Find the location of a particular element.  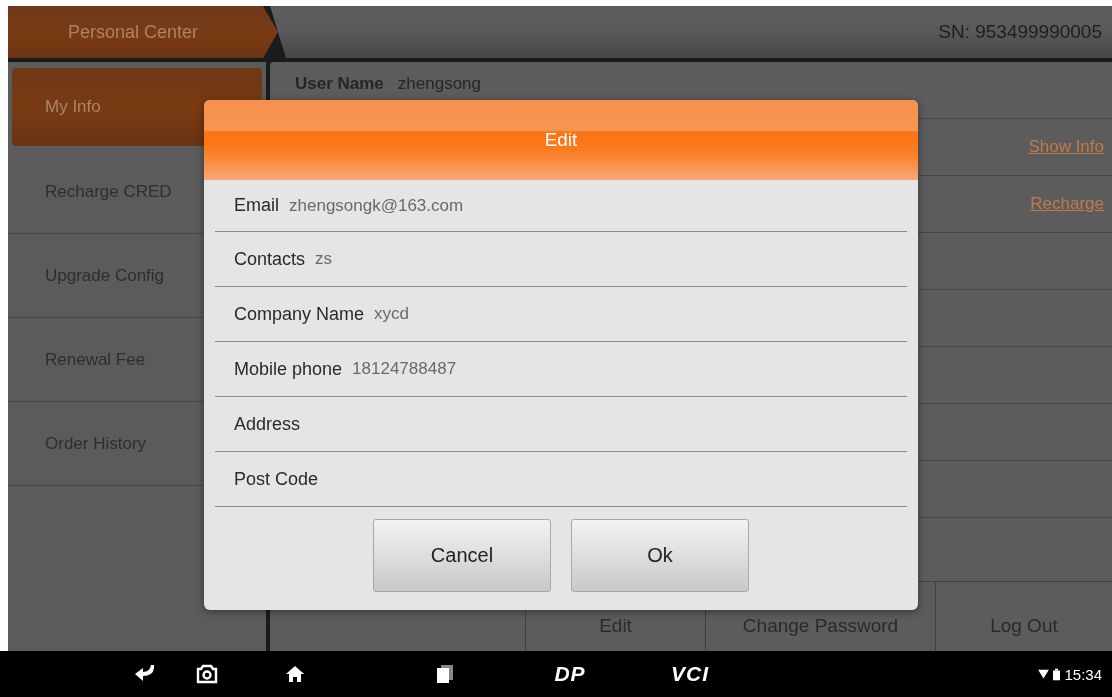

input-field: Address is located at coordinates (561, 424).